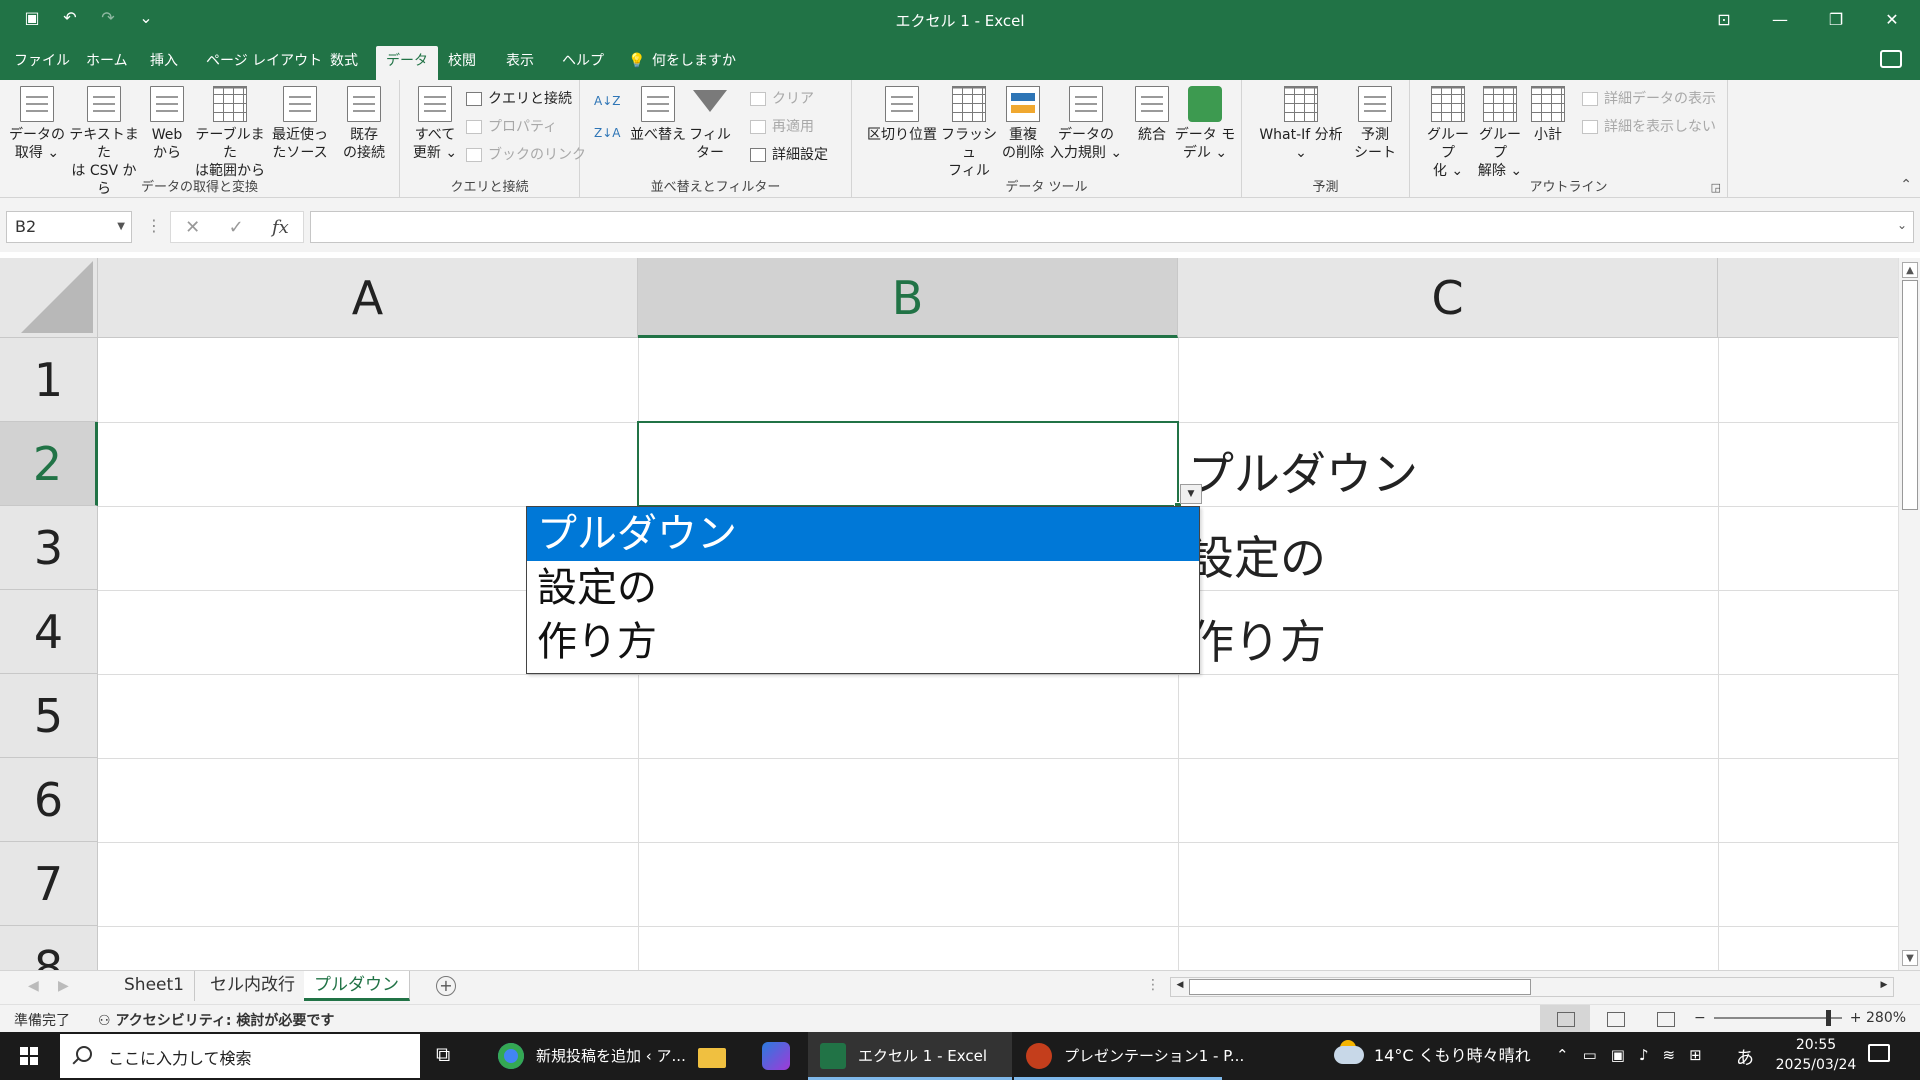 The height and width of the screenshot is (1080, 1920). I want to click on column-header-b: B, so click(908, 298).